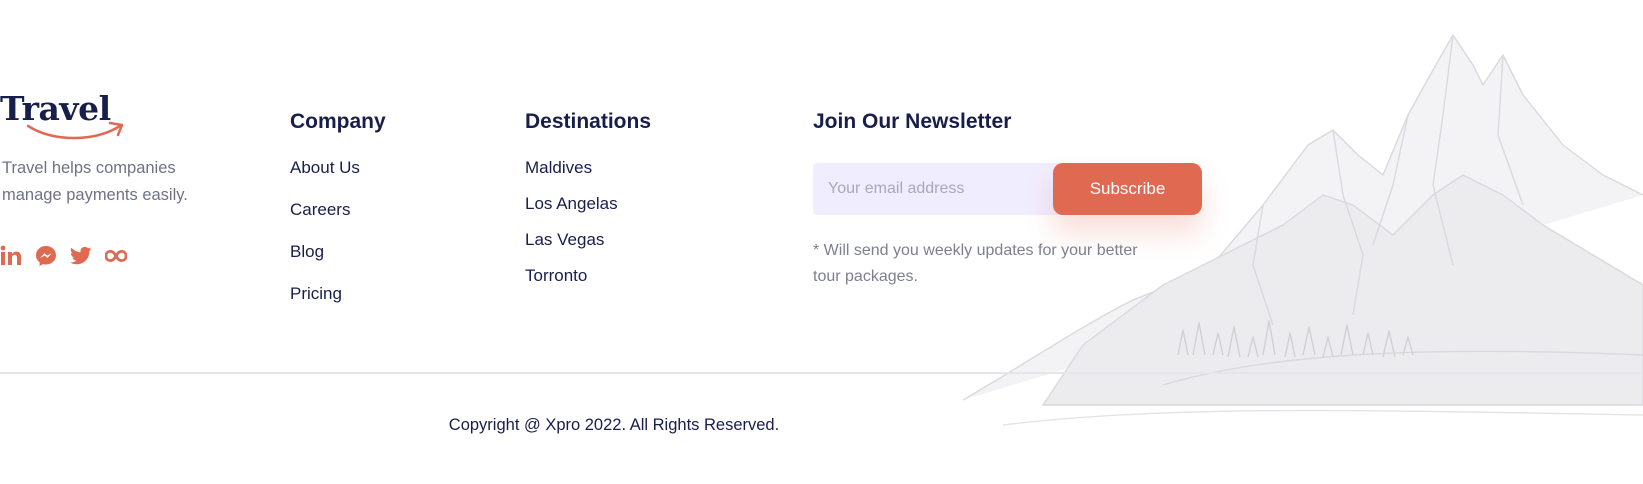 The width and height of the screenshot is (1643, 484). Describe the element at coordinates (588, 121) in the screenshot. I see `destinations-heading: Destinations` at that location.